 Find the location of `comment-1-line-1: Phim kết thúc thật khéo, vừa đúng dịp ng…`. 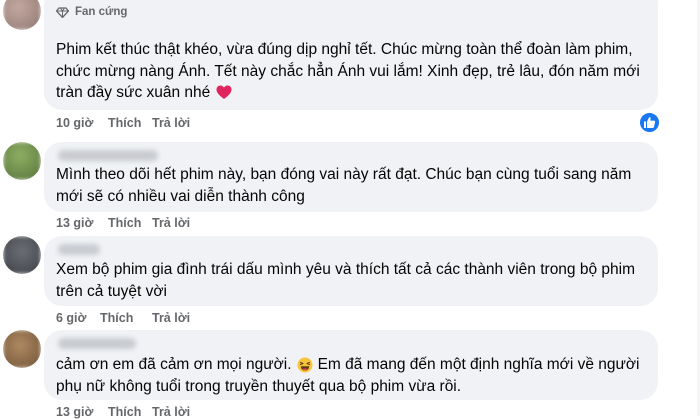

comment-1-line-1: Phim kết thúc thật khéo, vừa đúng dịp ng… is located at coordinates (344, 49).